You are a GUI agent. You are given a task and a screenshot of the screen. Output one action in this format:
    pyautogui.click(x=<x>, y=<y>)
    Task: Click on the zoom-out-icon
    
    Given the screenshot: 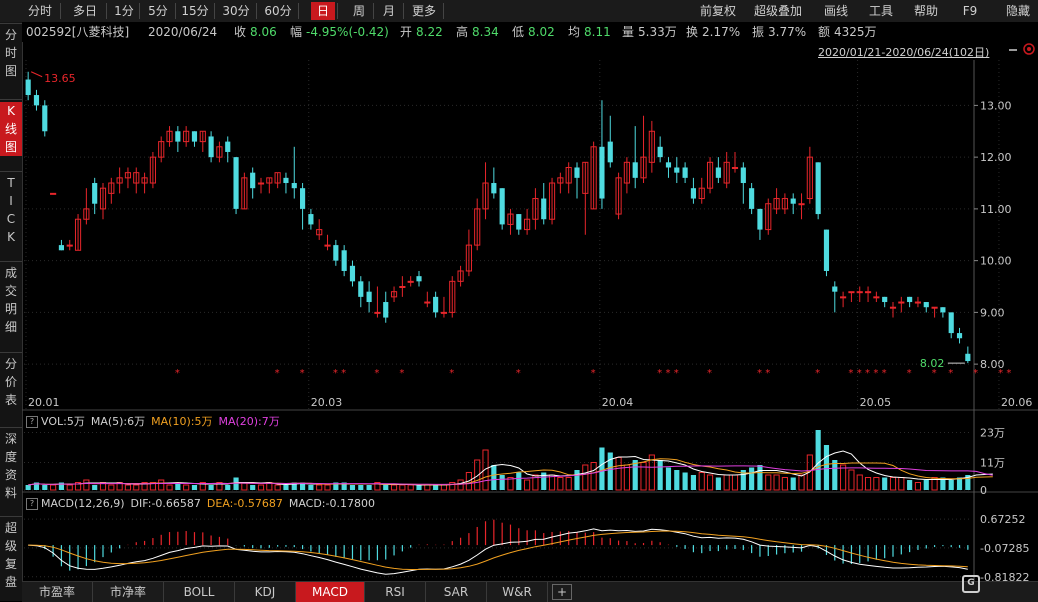 What is the action you would take?
    pyautogui.click(x=1013, y=49)
    